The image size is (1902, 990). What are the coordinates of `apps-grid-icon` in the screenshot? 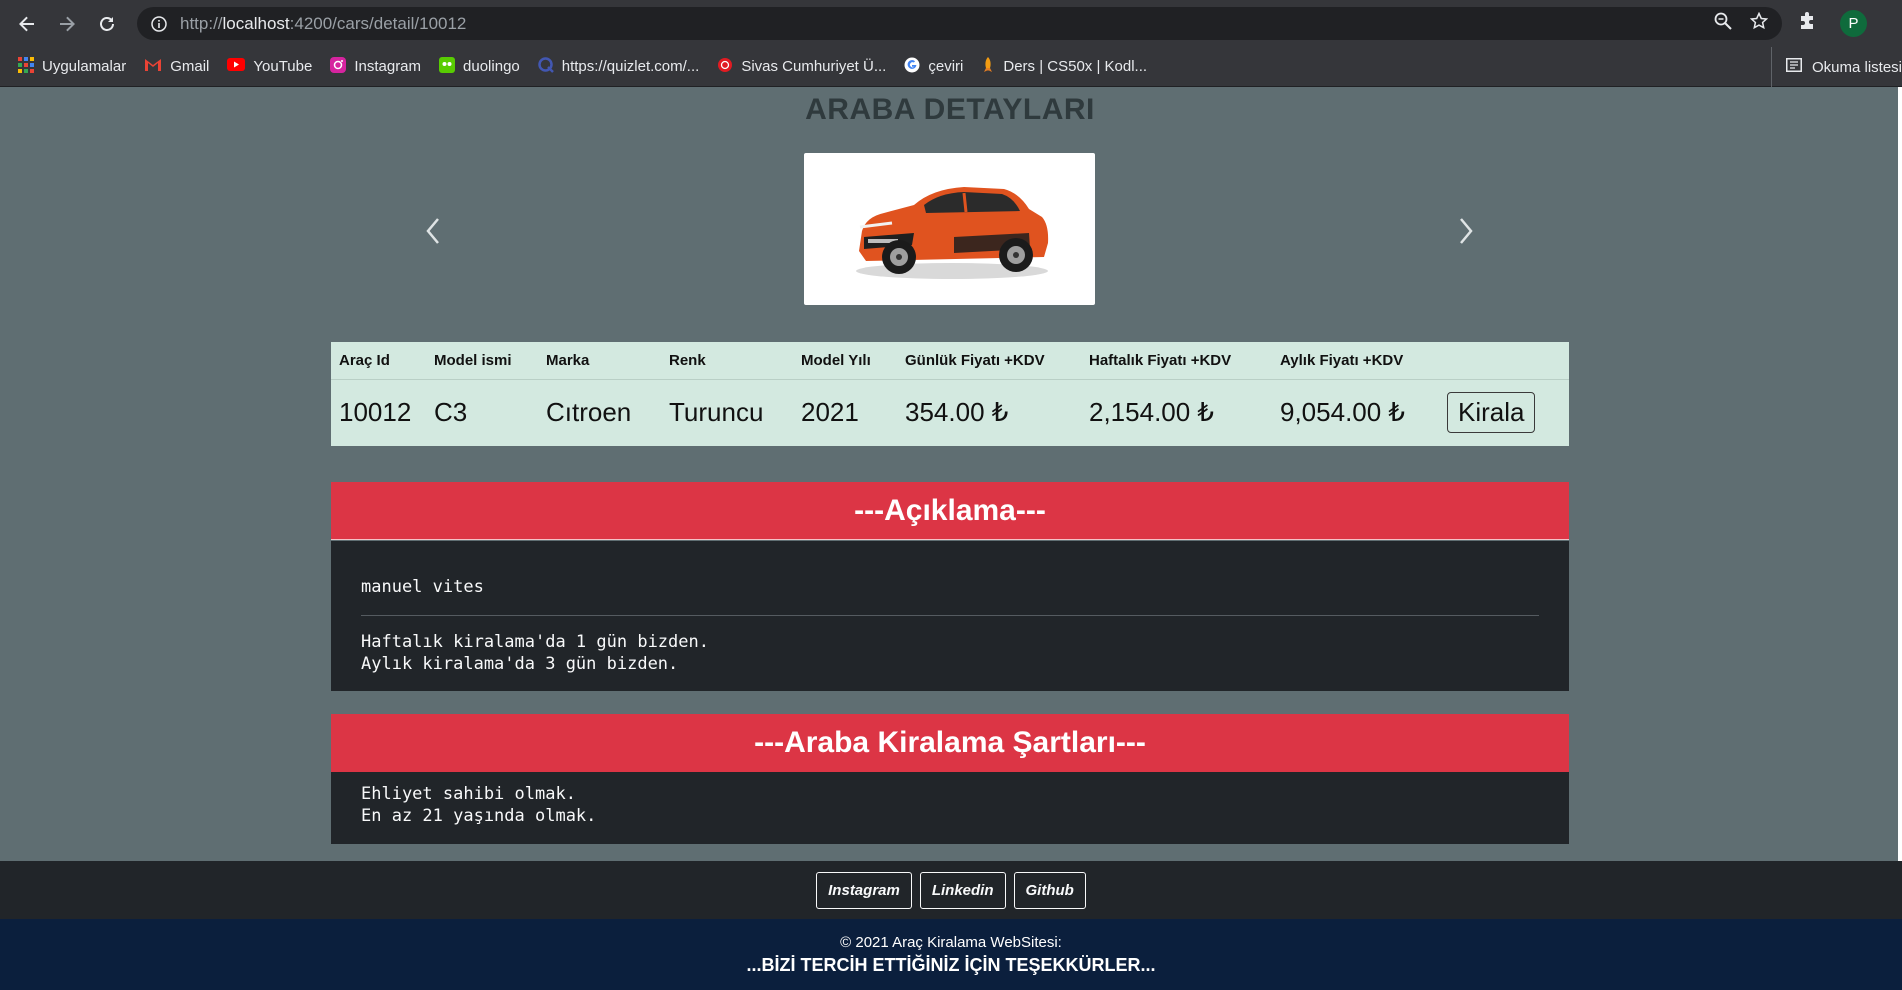 It's located at (26, 66).